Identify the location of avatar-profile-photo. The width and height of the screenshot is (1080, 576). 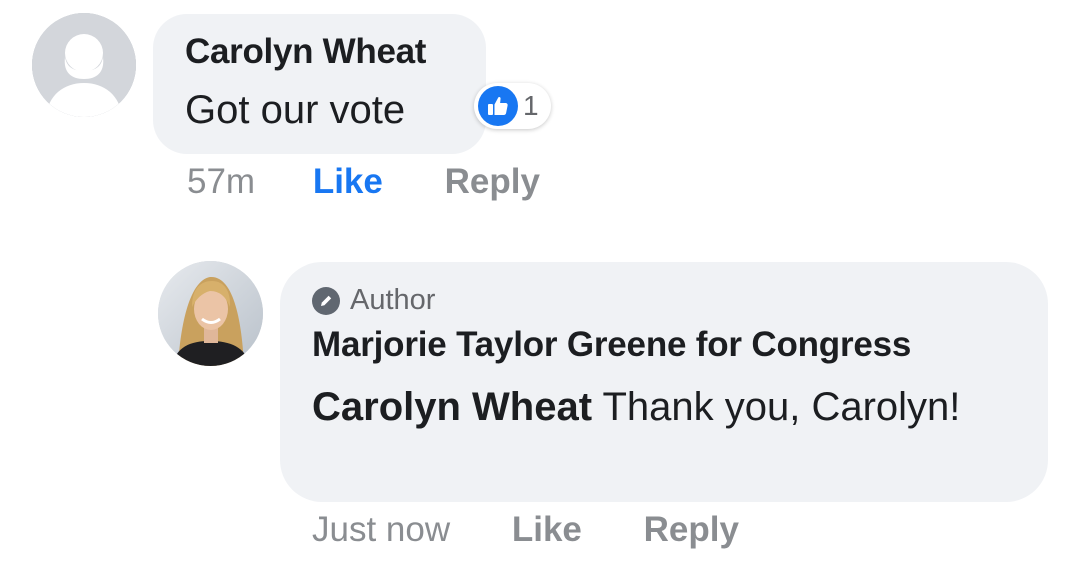
(210, 313).